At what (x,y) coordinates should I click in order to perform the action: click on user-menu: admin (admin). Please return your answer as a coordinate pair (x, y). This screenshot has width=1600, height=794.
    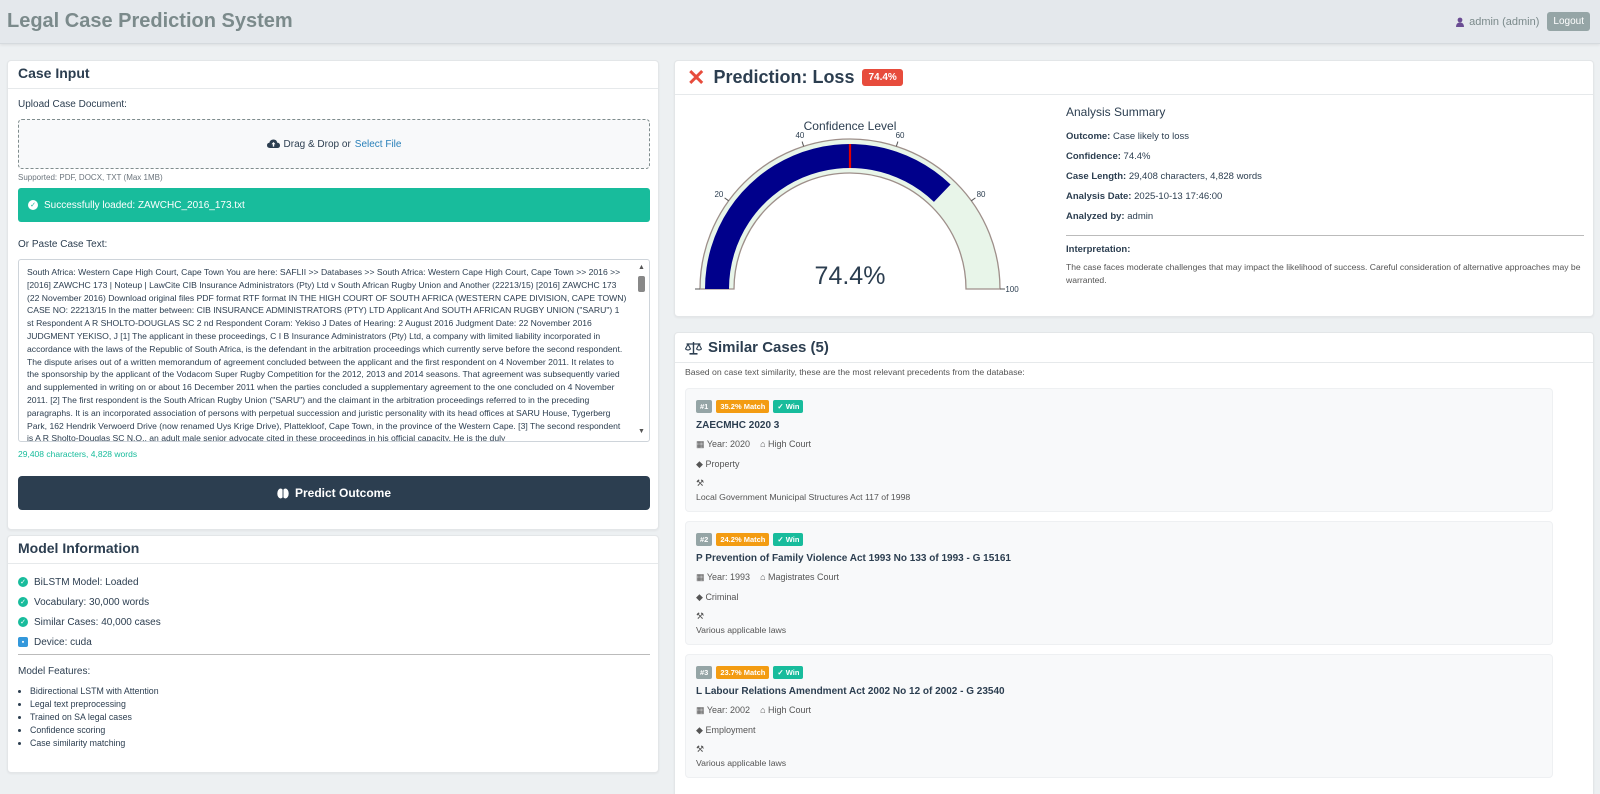
    Looking at the image, I should click on (1497, 22).